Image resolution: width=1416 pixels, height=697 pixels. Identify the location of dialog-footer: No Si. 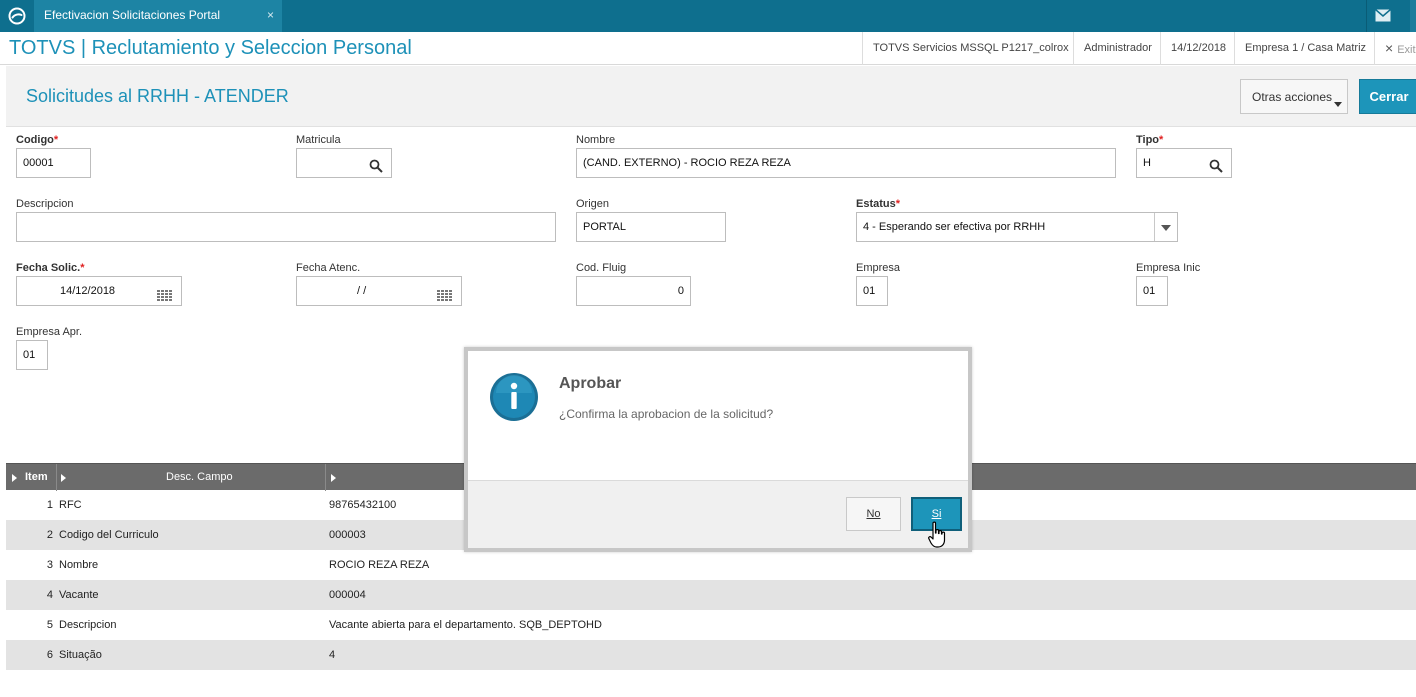
(718, 514).